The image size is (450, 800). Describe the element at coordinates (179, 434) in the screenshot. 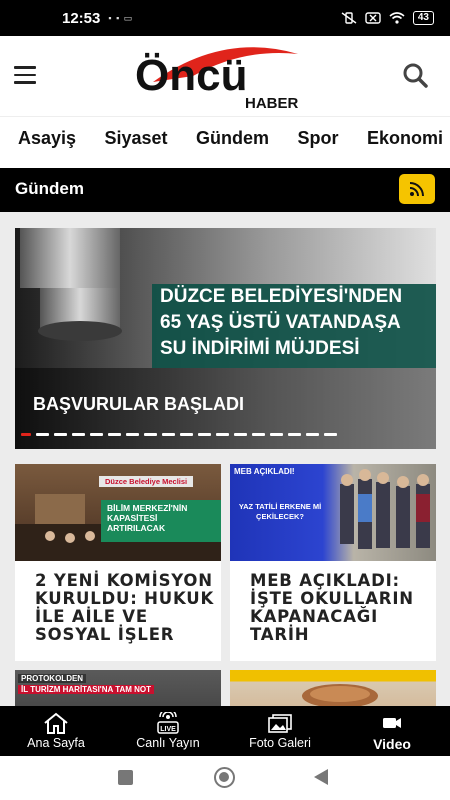

I see `slider-pagination` at that location.